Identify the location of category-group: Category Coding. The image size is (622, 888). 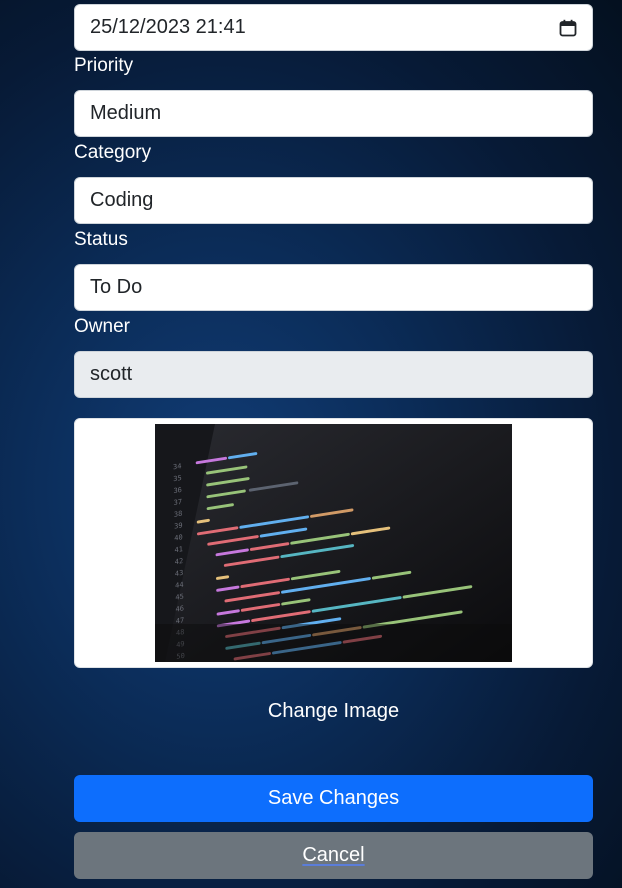
(333, 179).